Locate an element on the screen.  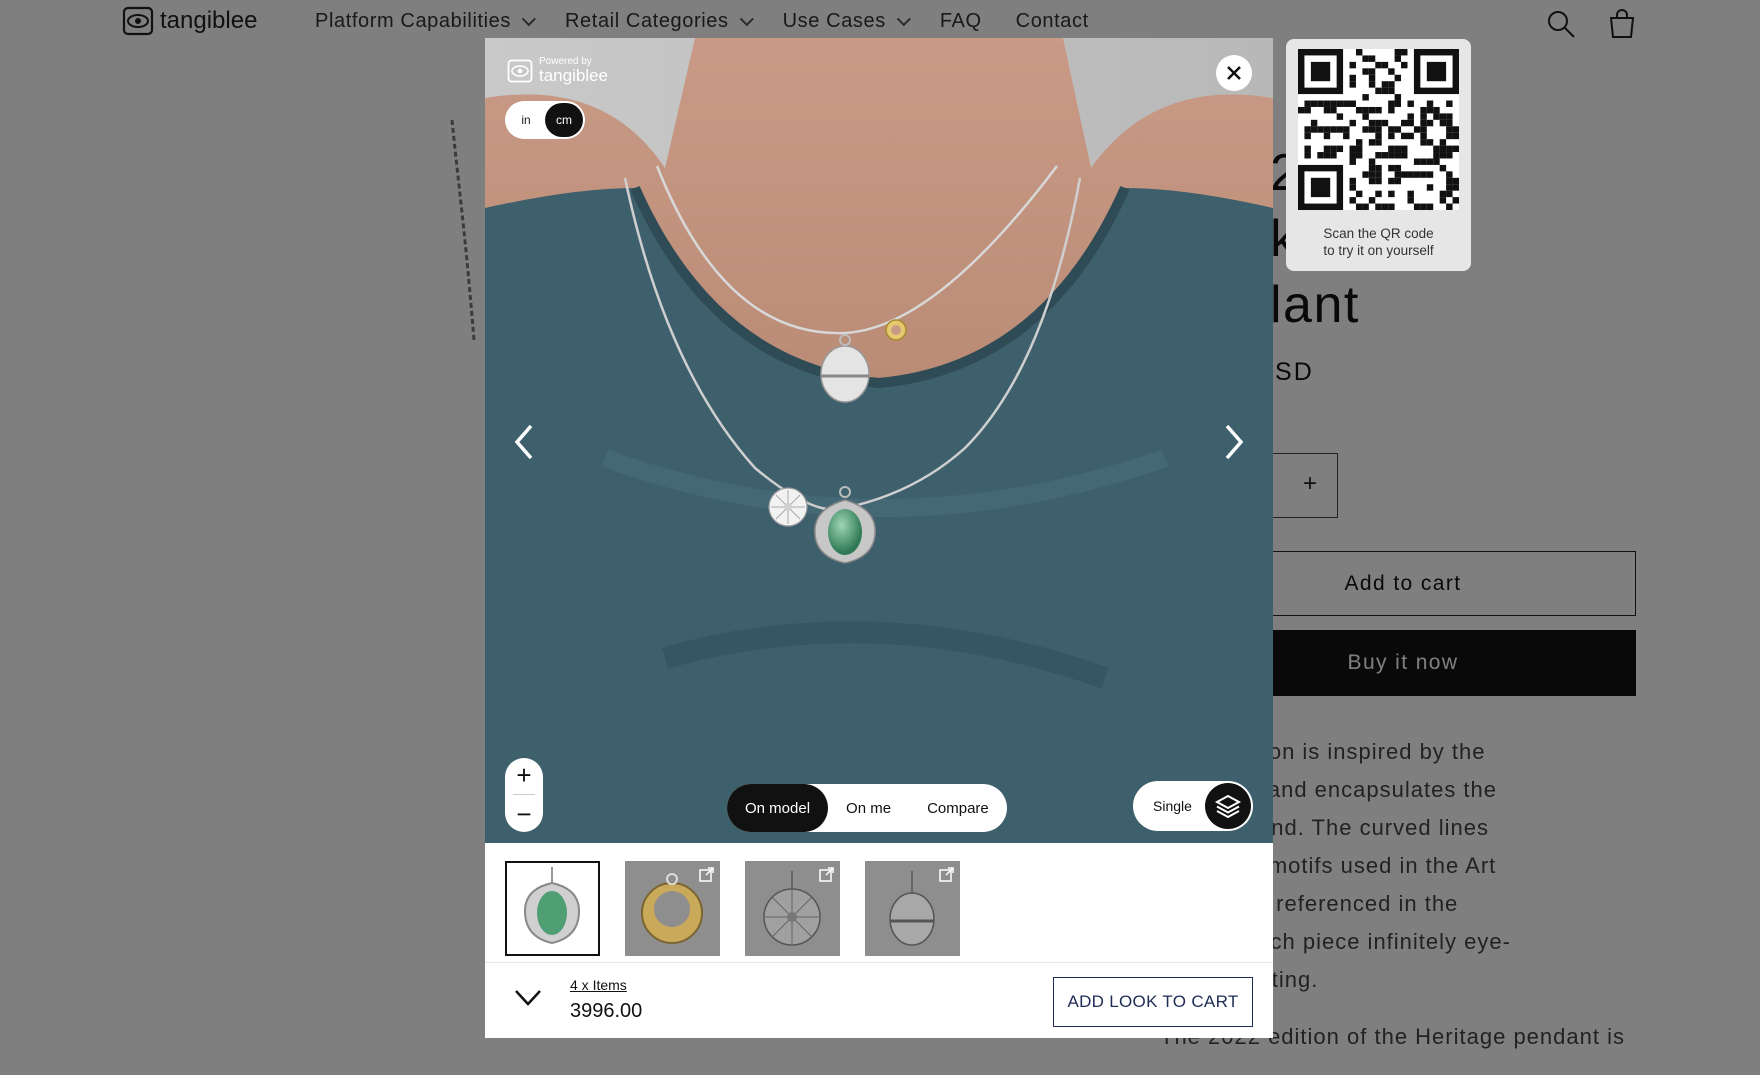
layers-icon-button is located at coordinates (1228, 806).